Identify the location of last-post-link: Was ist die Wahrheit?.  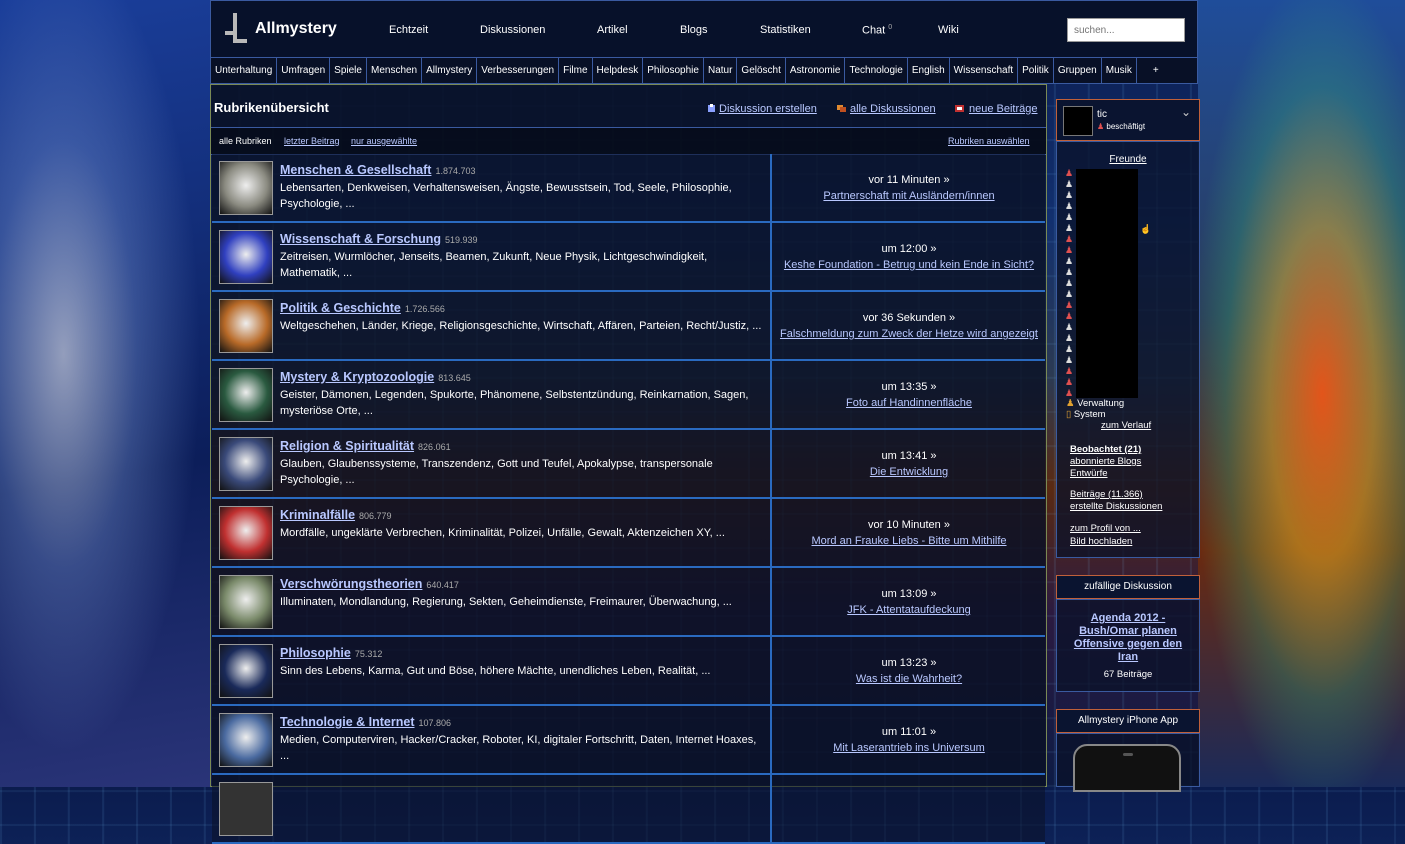
(909, 679).